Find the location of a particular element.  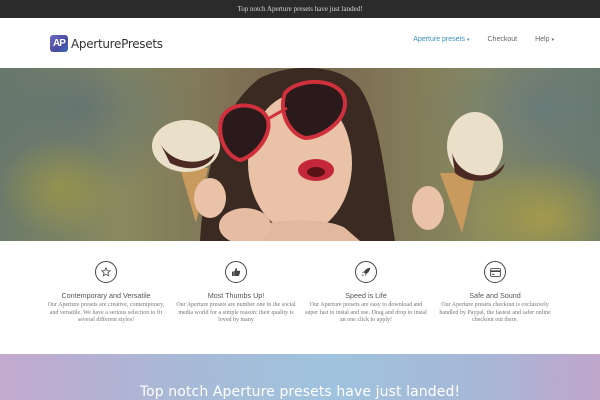

nav-item-label: Aperture presets is located at coordinates (439, 39).